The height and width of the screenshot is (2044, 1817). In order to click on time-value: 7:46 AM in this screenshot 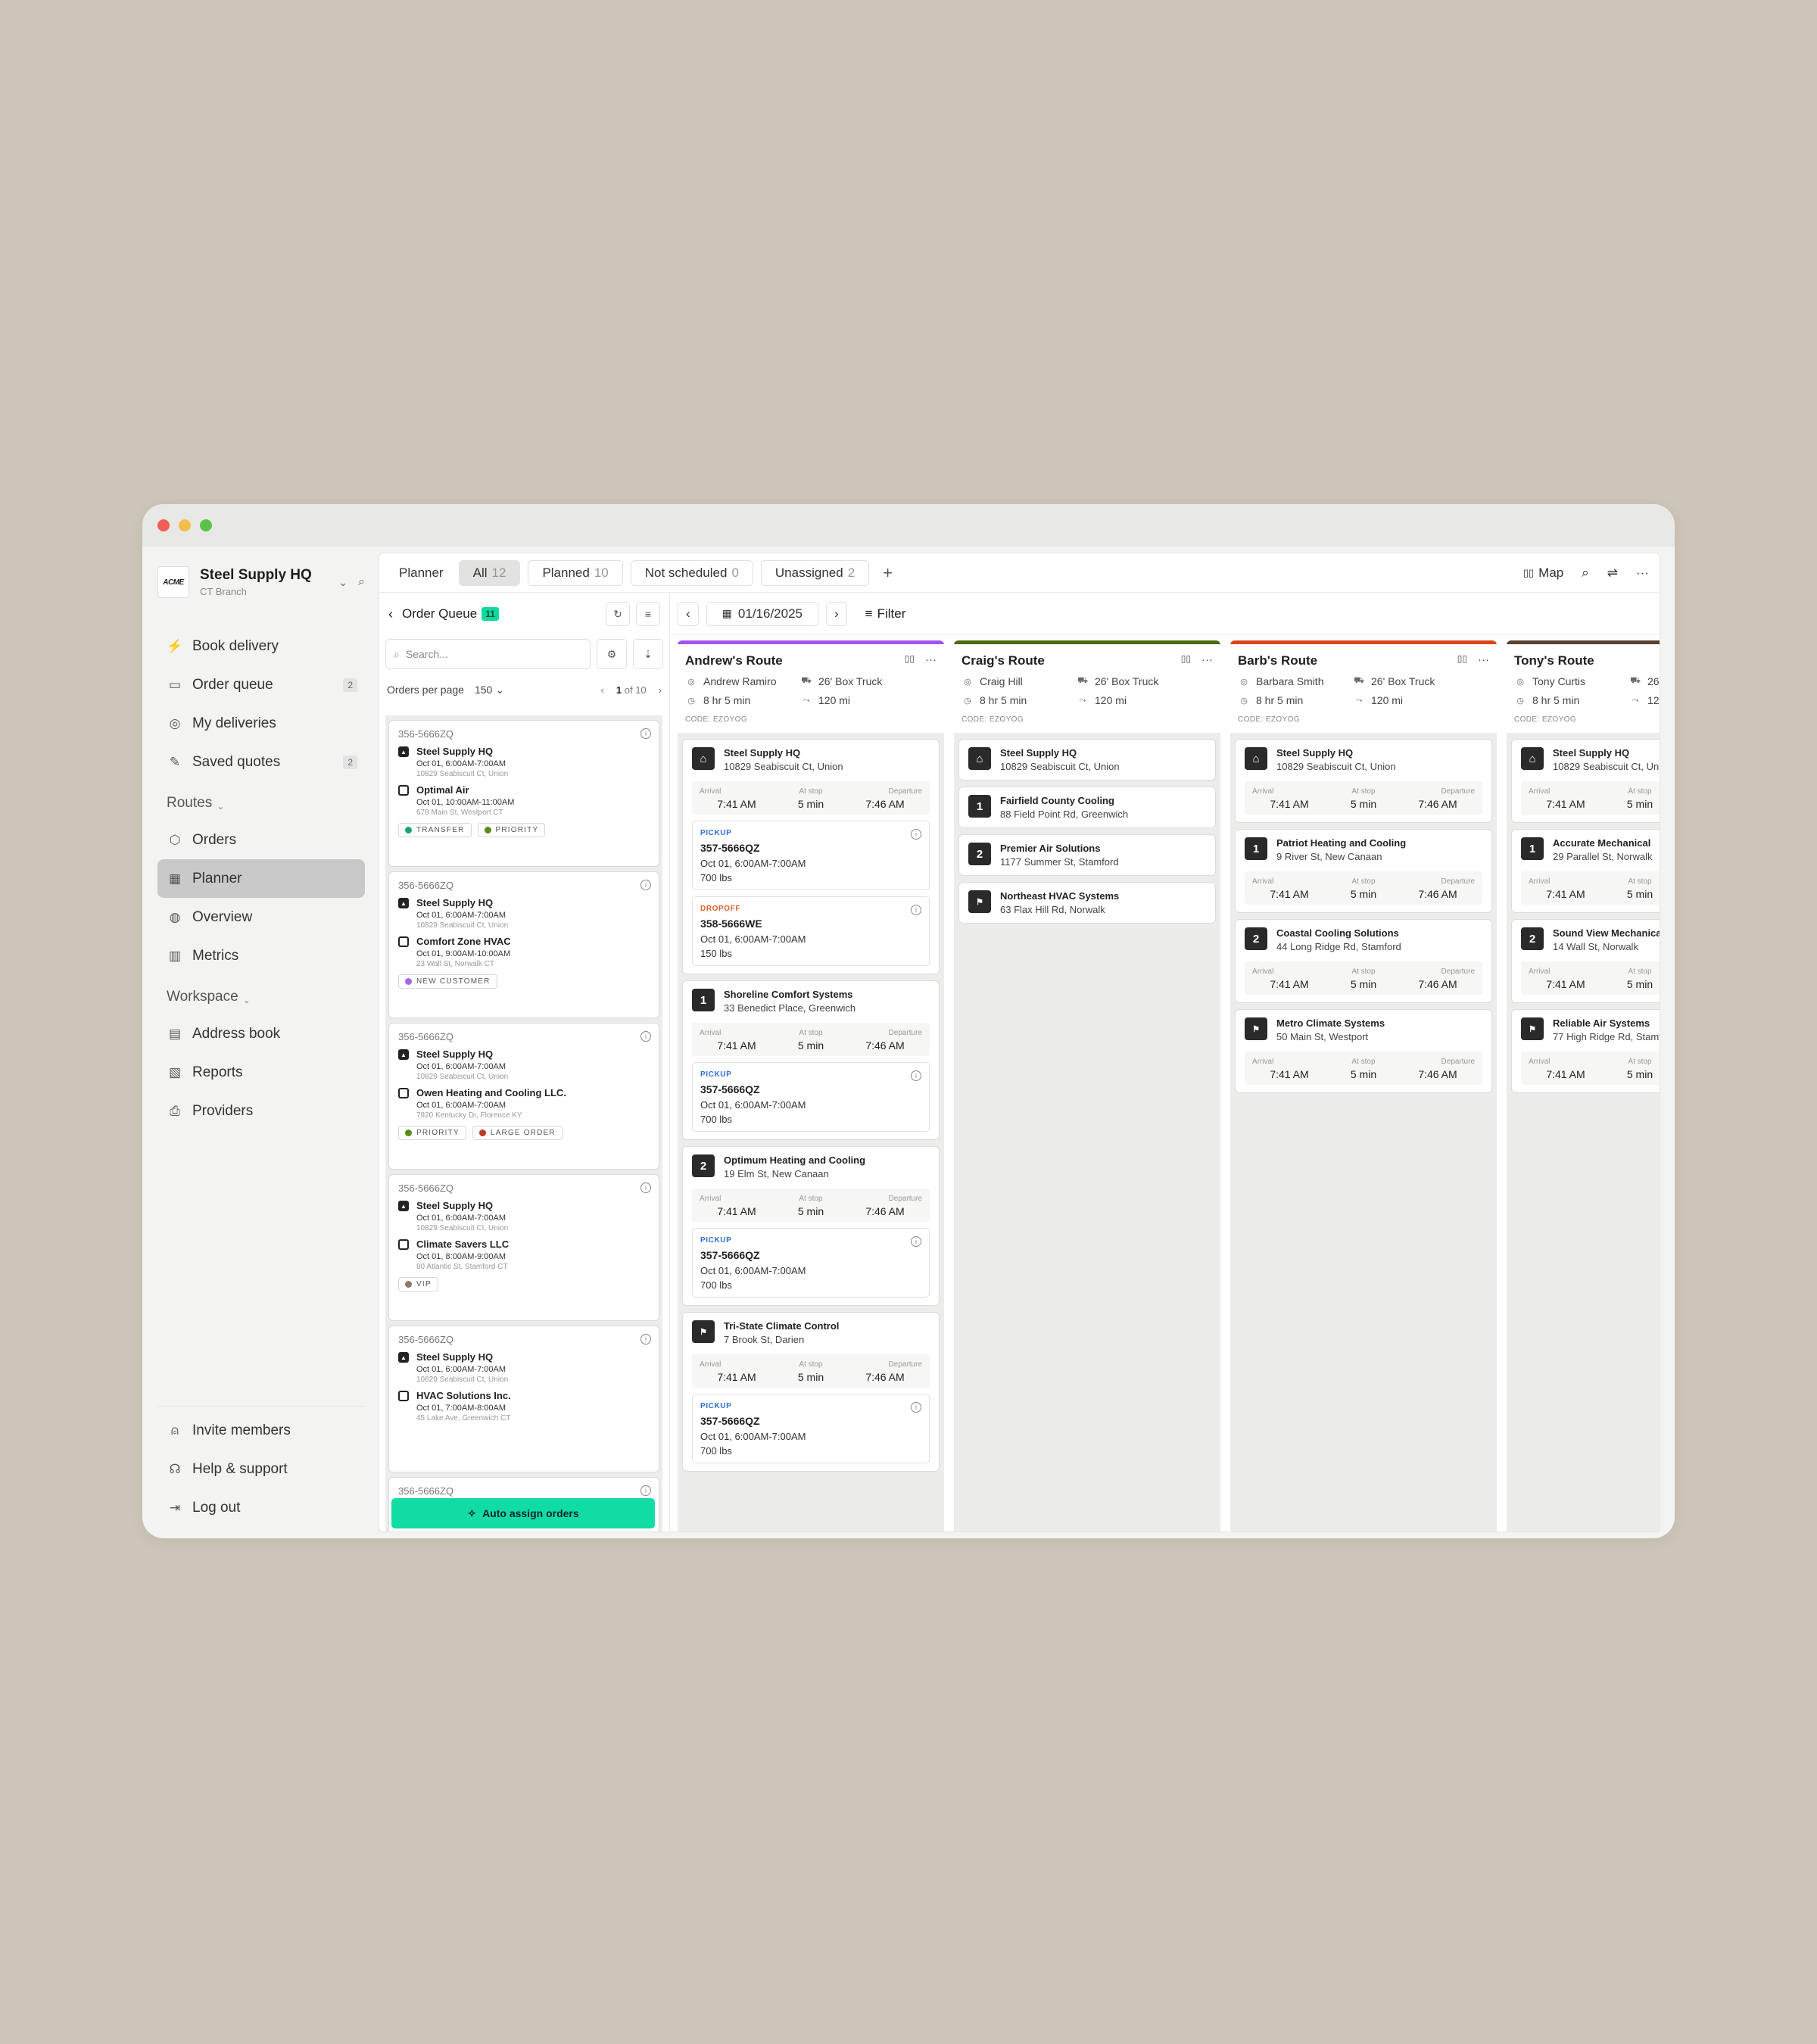, I will do `click(1437, 1074)`.